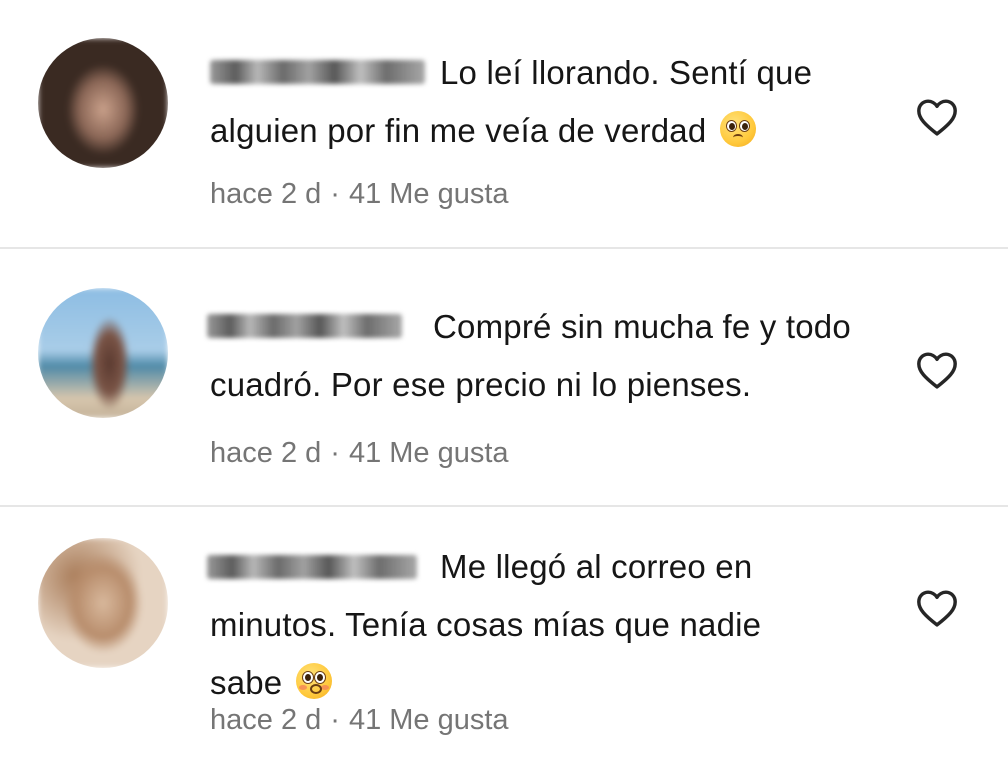  I want to click on flushed-face-icon, so click(313, 681).